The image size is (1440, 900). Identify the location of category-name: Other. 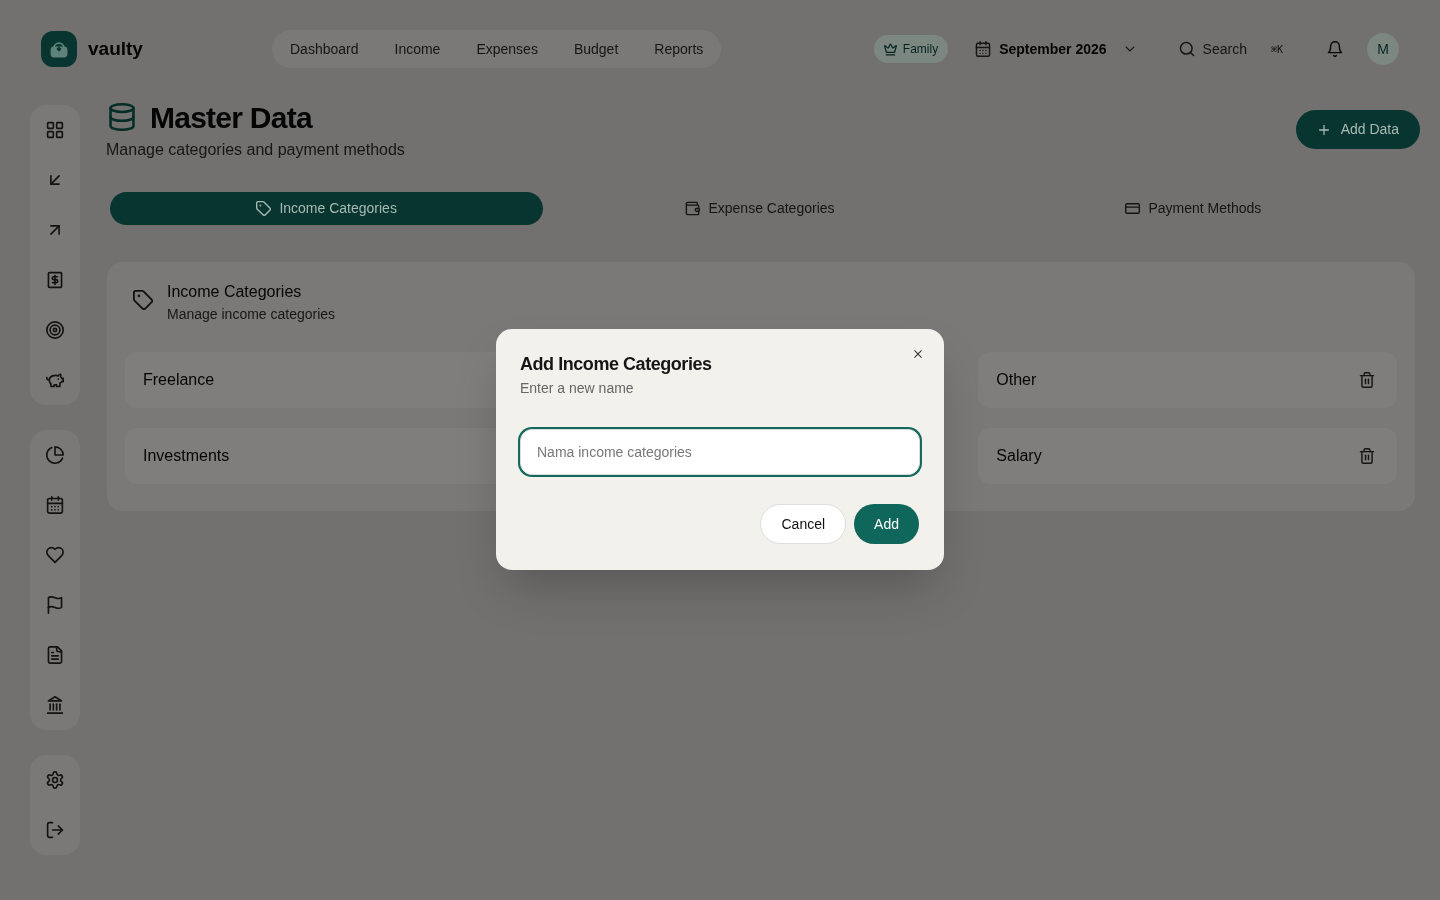
(1016, 380).